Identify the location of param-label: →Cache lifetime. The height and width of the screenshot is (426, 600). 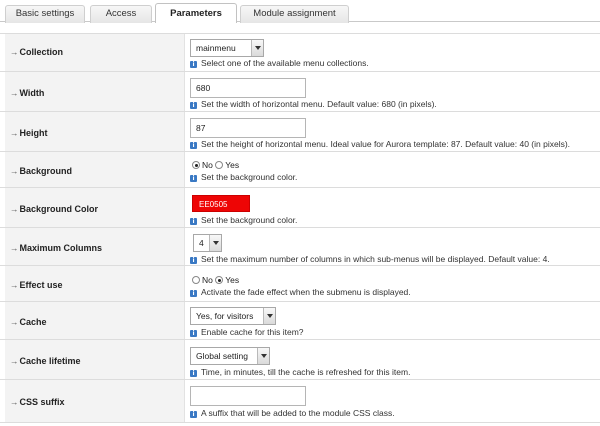
(45, 361).